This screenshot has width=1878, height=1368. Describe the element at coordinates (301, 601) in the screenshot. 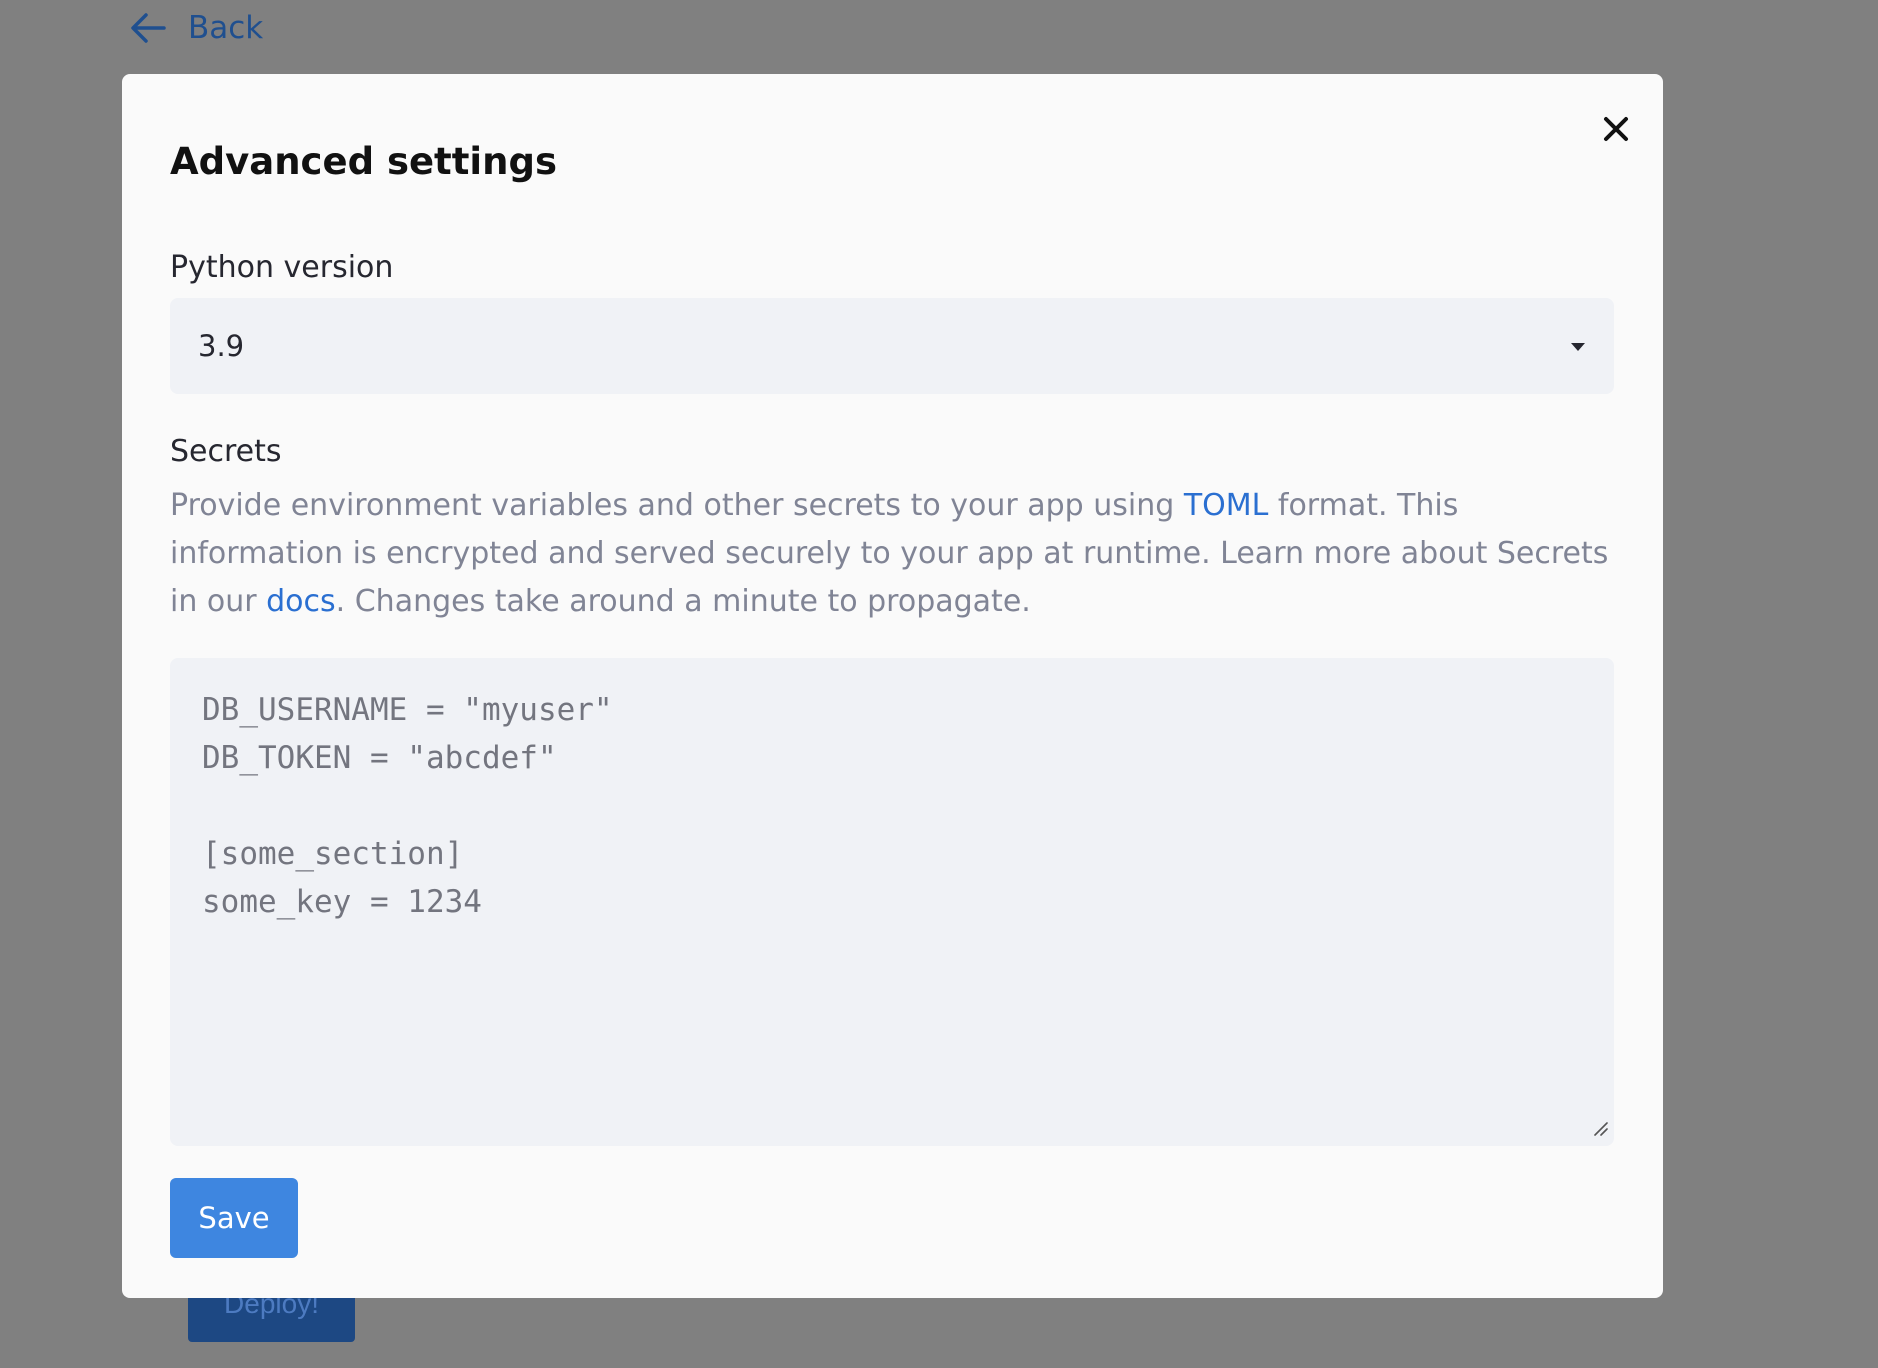

I see `docs-link: docs` at that location.